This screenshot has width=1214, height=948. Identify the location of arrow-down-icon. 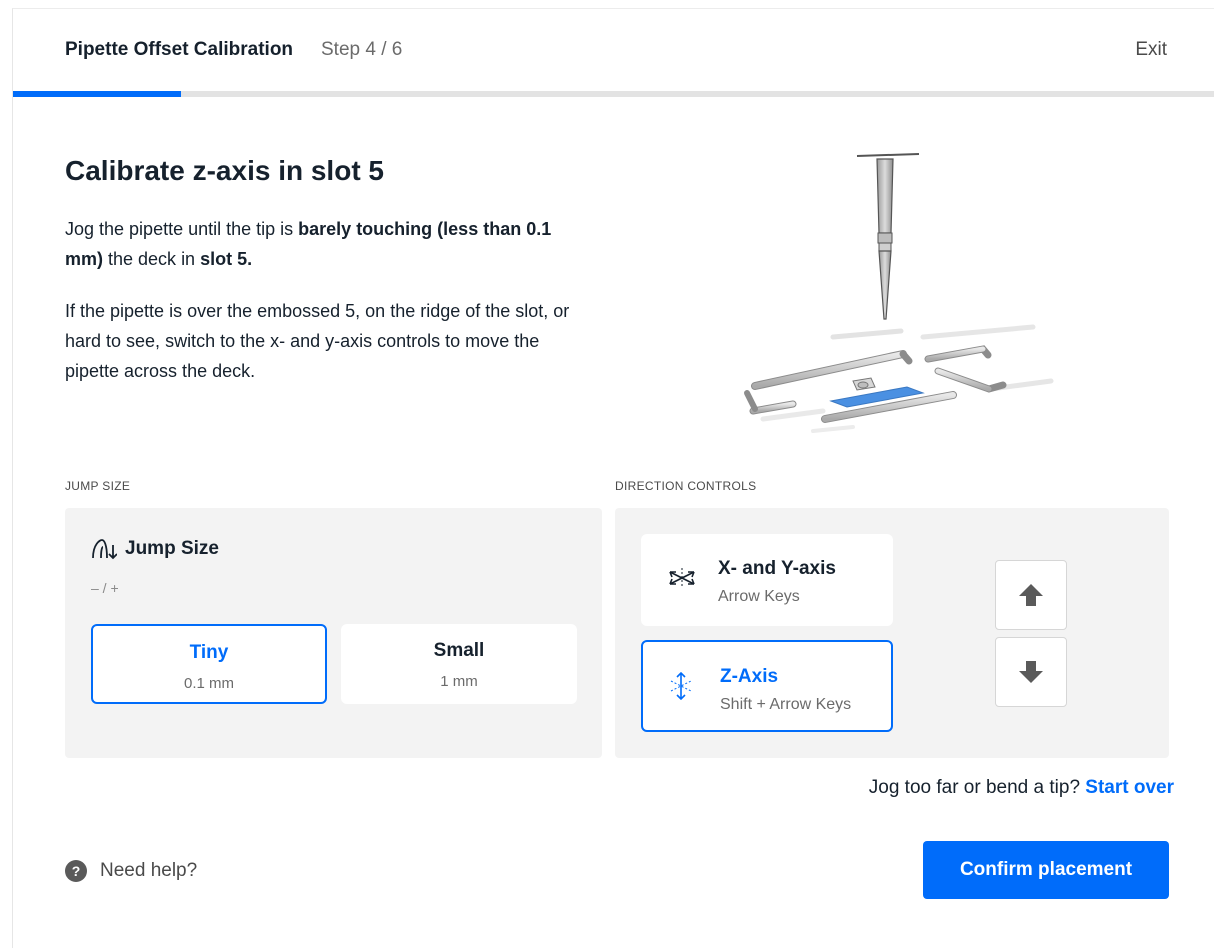
(1031, 672).